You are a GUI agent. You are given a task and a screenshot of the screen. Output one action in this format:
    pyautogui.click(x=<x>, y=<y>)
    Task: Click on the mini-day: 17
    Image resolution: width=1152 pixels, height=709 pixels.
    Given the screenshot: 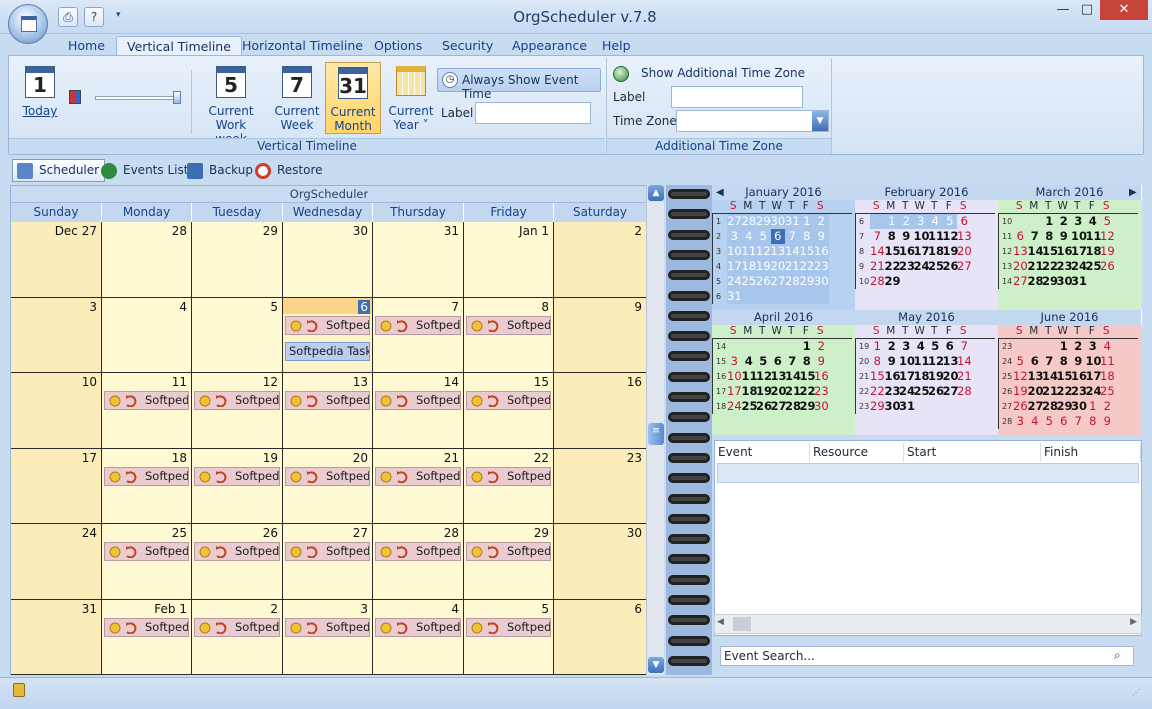 What is the action you would take?
    pyautogui.click(x=1094, y=376)
    